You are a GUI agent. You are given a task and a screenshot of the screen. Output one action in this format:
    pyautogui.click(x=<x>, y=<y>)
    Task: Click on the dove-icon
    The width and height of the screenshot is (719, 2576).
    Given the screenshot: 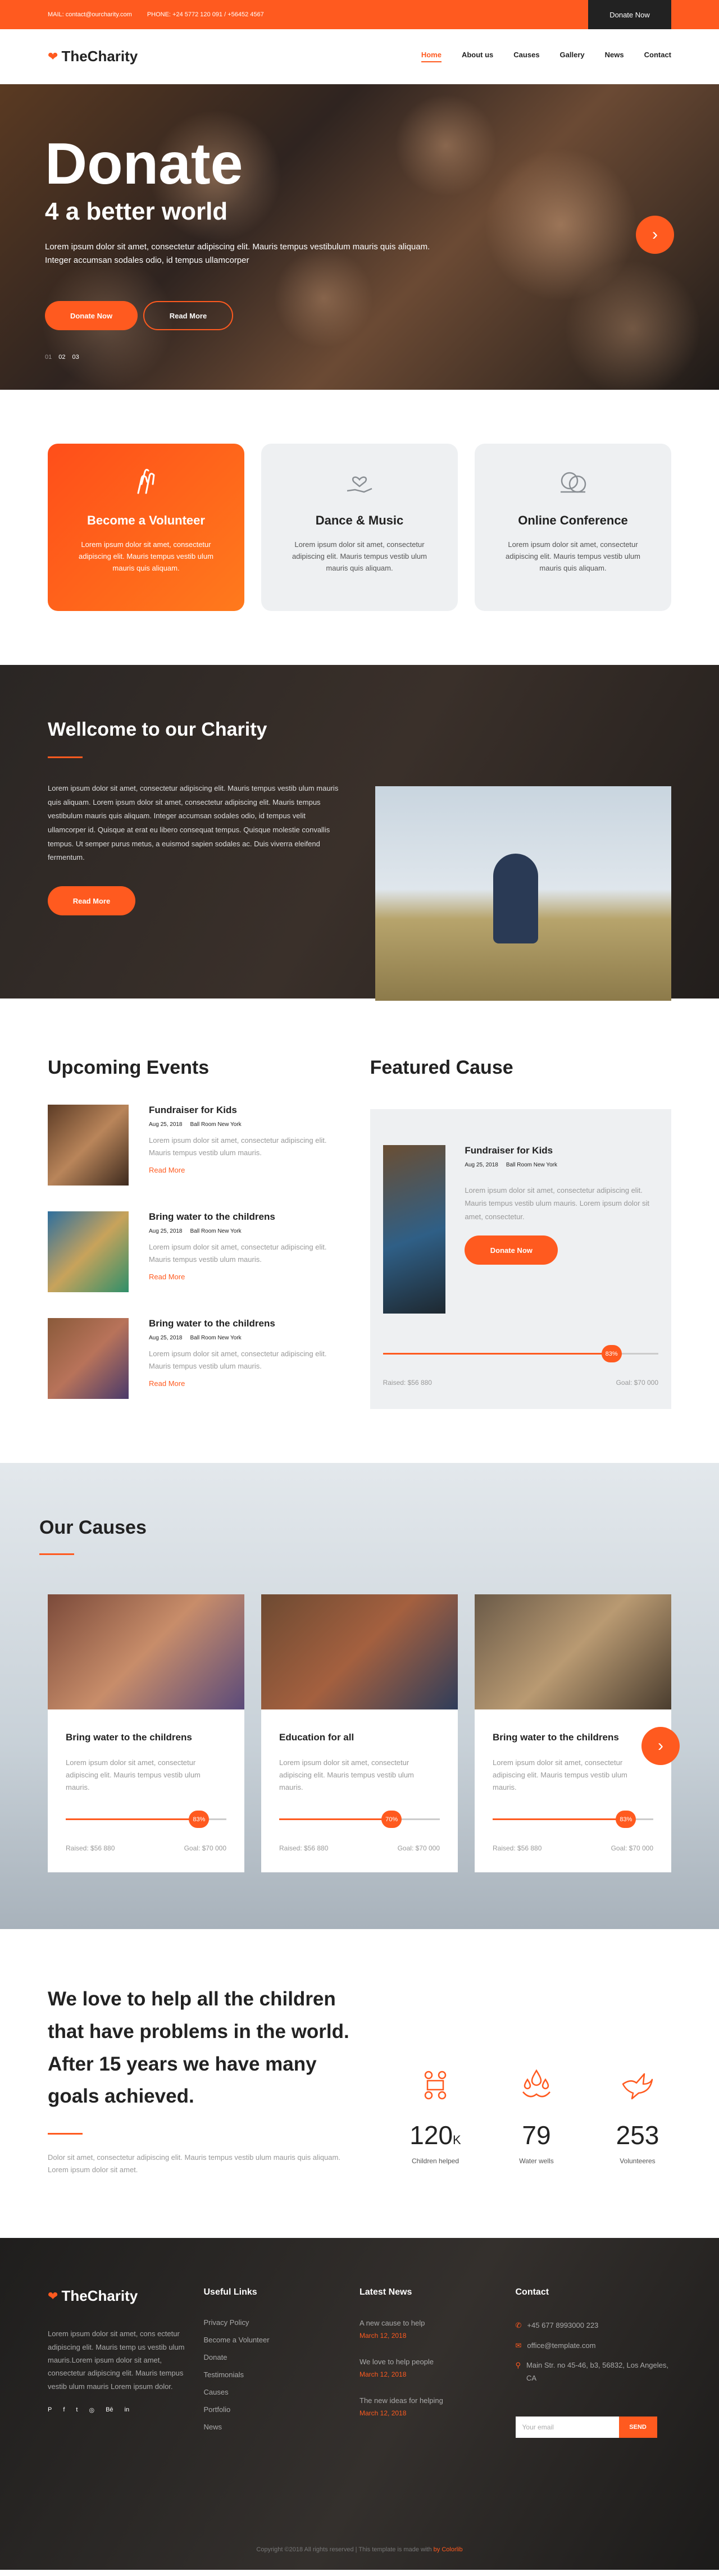 What is the action you would take?
    pyautogui.click(x=638, y=2087)
    